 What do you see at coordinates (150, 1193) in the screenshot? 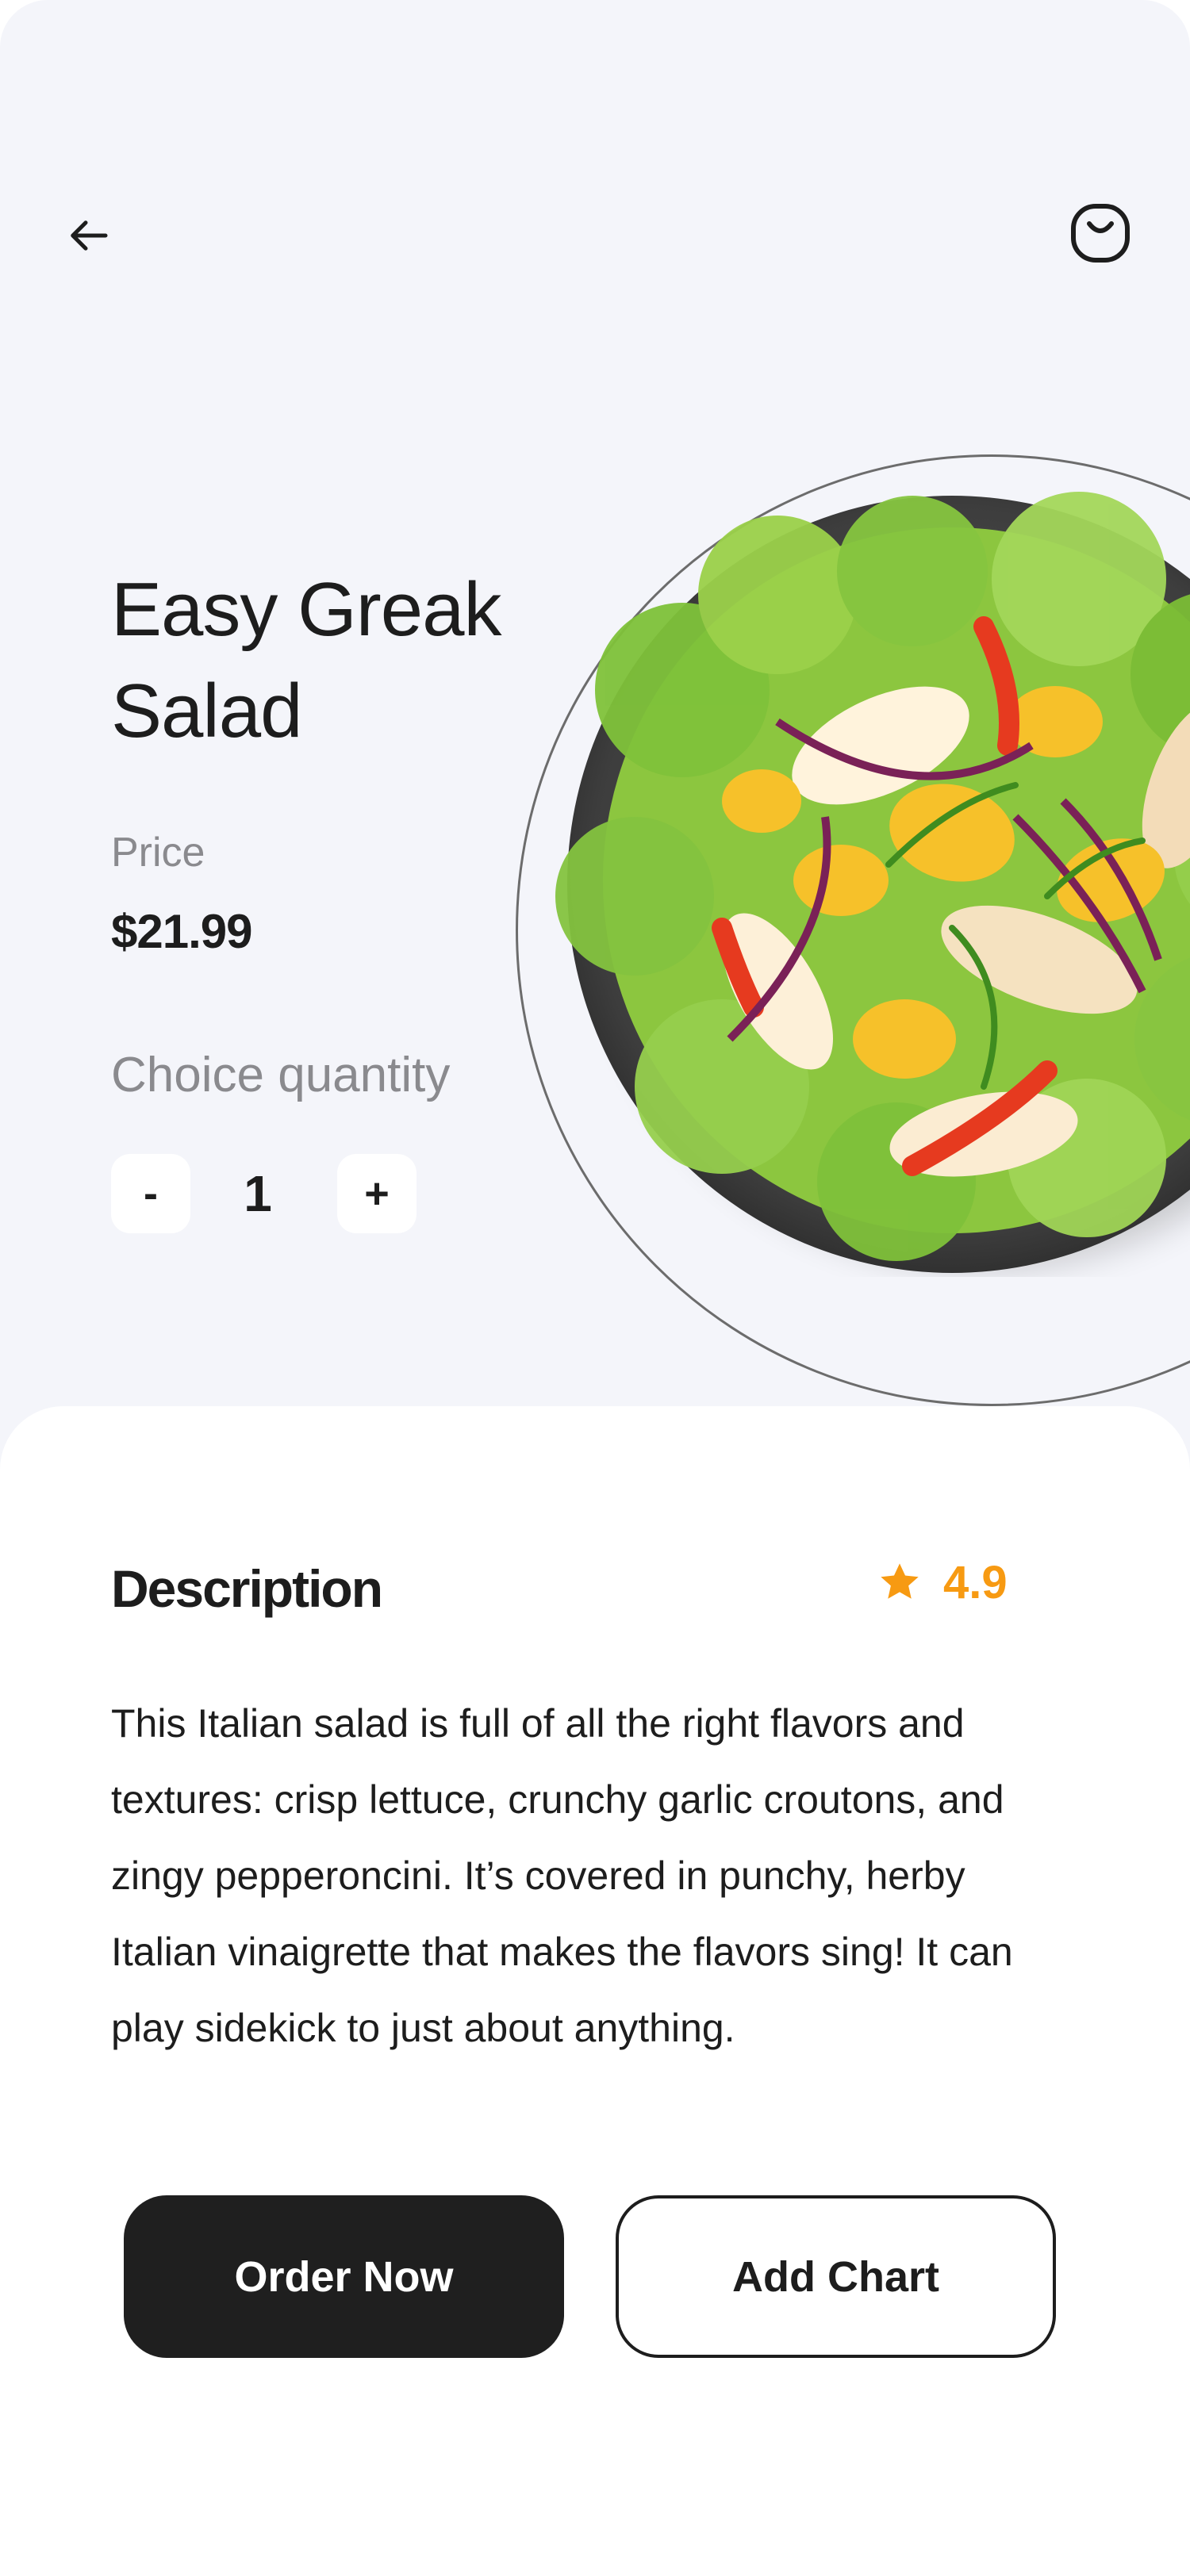
I see `quantity-decrement-button: -` at bounding box center [150, 1193].